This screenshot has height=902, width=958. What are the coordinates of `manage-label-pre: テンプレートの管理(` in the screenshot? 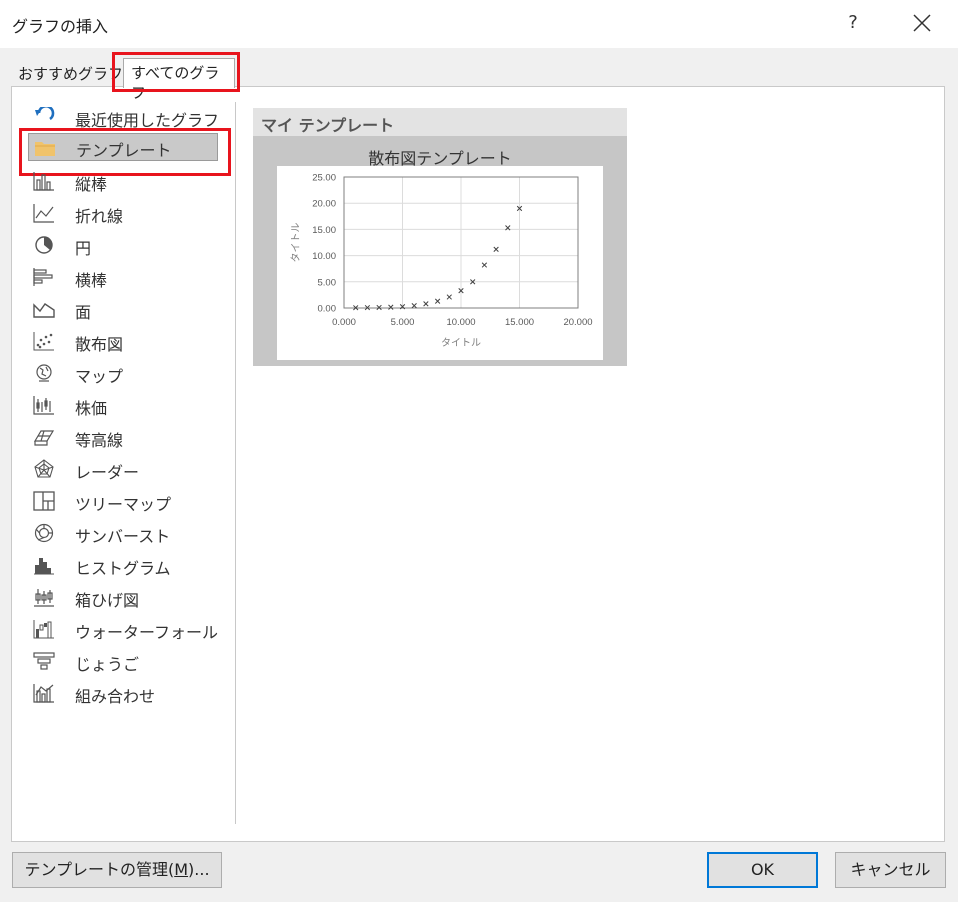 It's located at (99, 869).